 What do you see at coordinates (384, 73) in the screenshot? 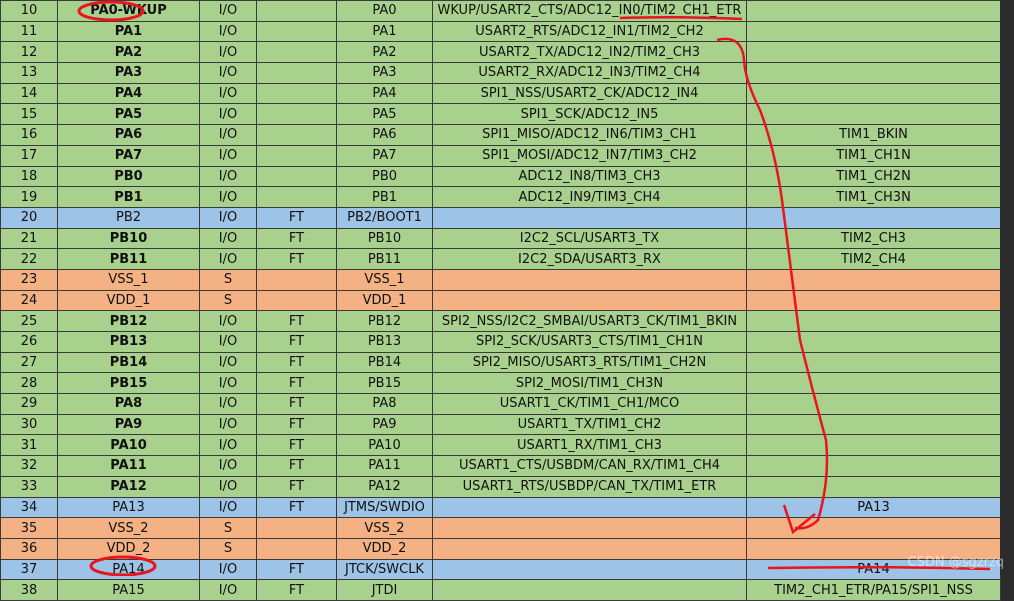
I see `main-function-cell: PA3` at bounding box center [384, 73].